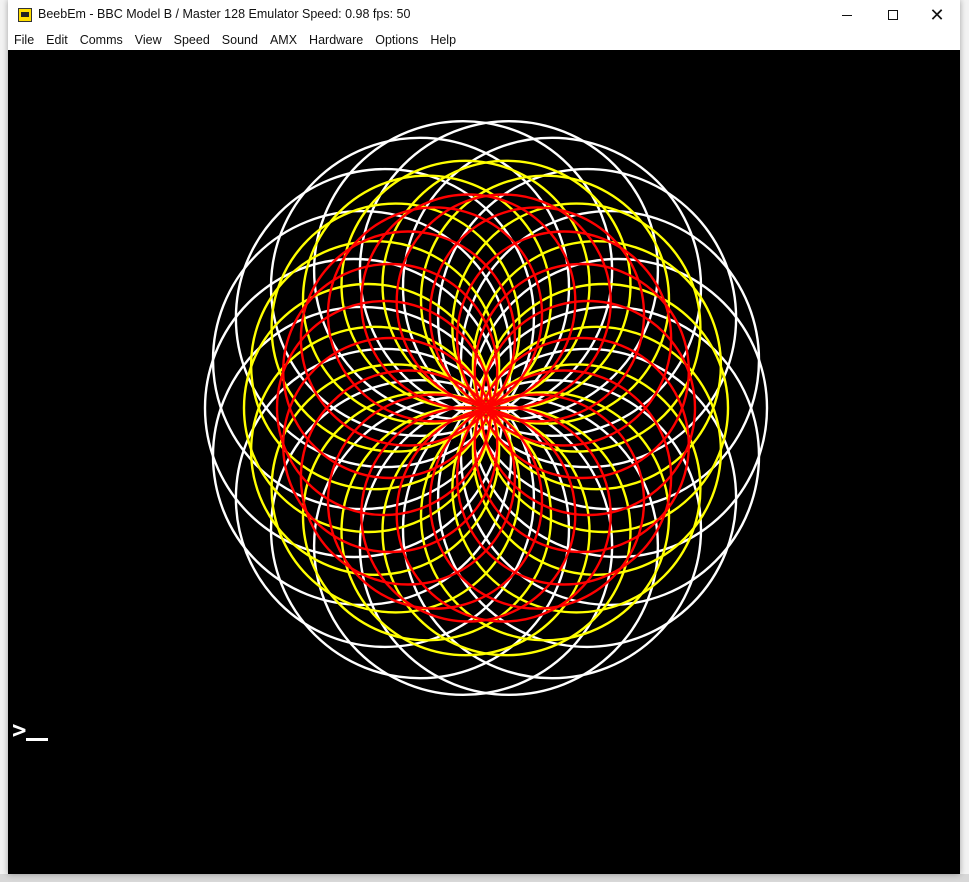 This screenshot has height=882, width=969. What do you see at coordinates (57, 40) in the screenshot?
I see `menu-edit: Edit` at bounding box center [57, 40].